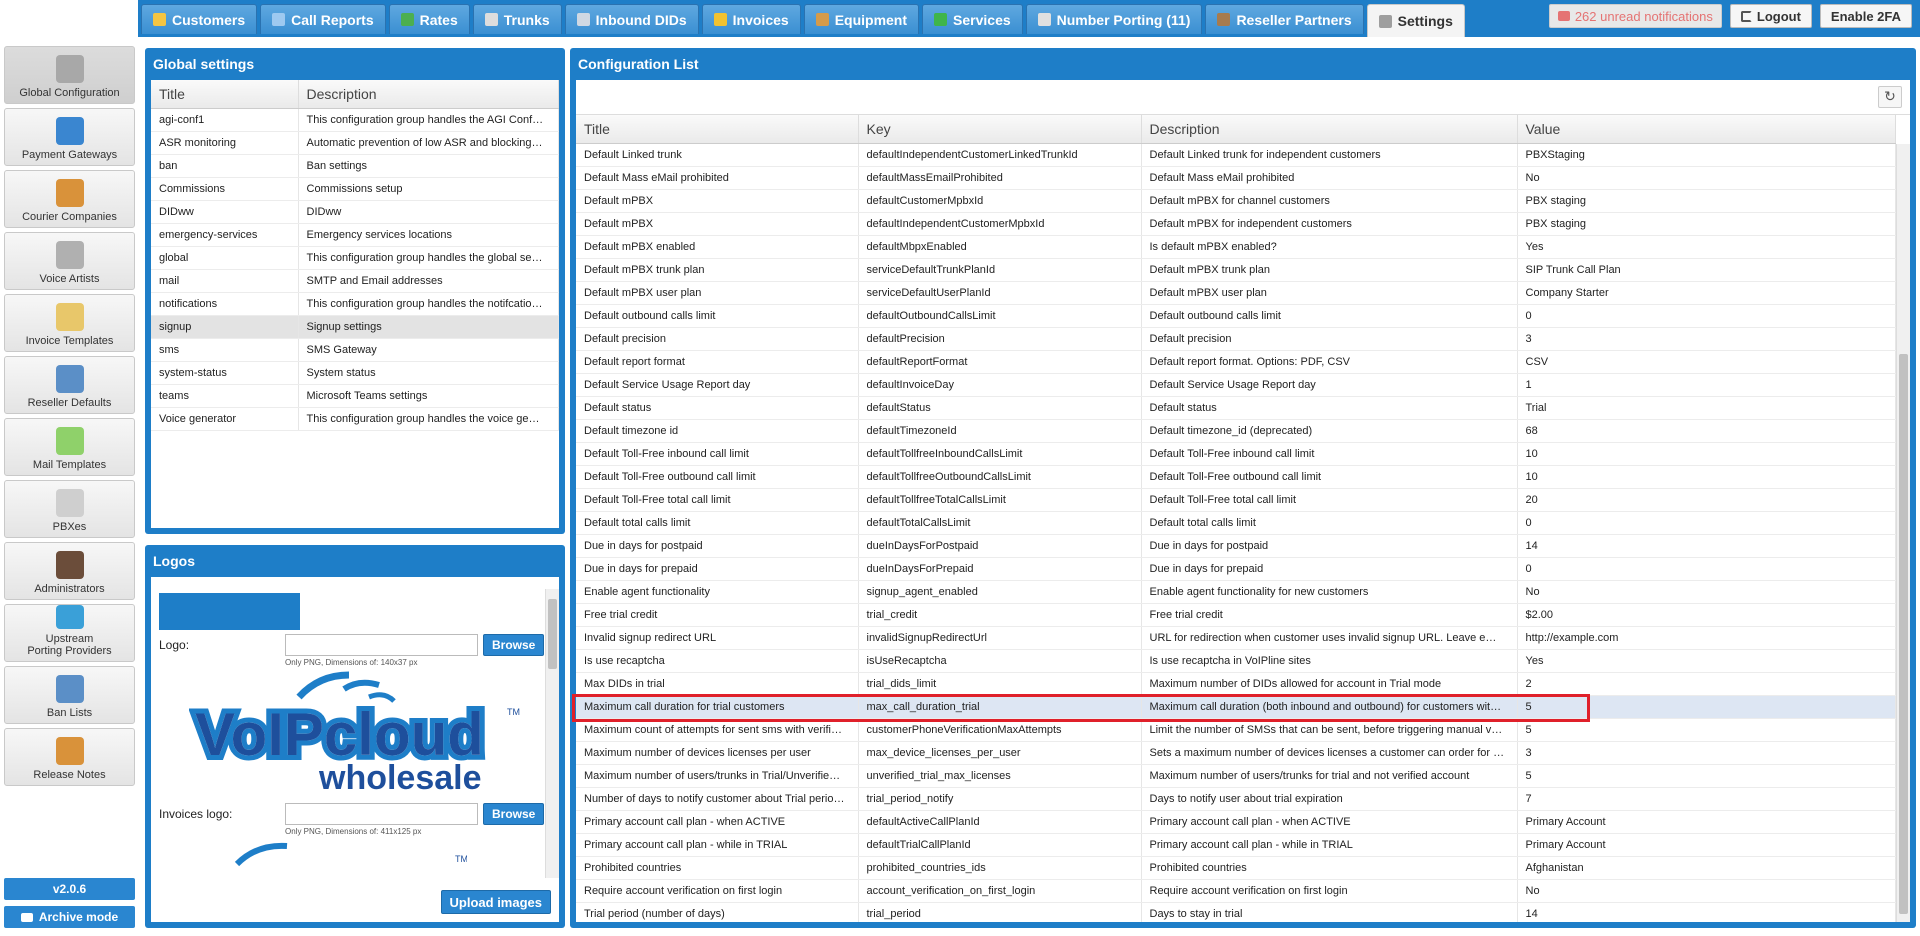 This screenshot has height=936, width=1920. What do you see at coordinates (225, 396) in the screenshot?
I see `cell-title: teams` at bounding box center [225, 396].